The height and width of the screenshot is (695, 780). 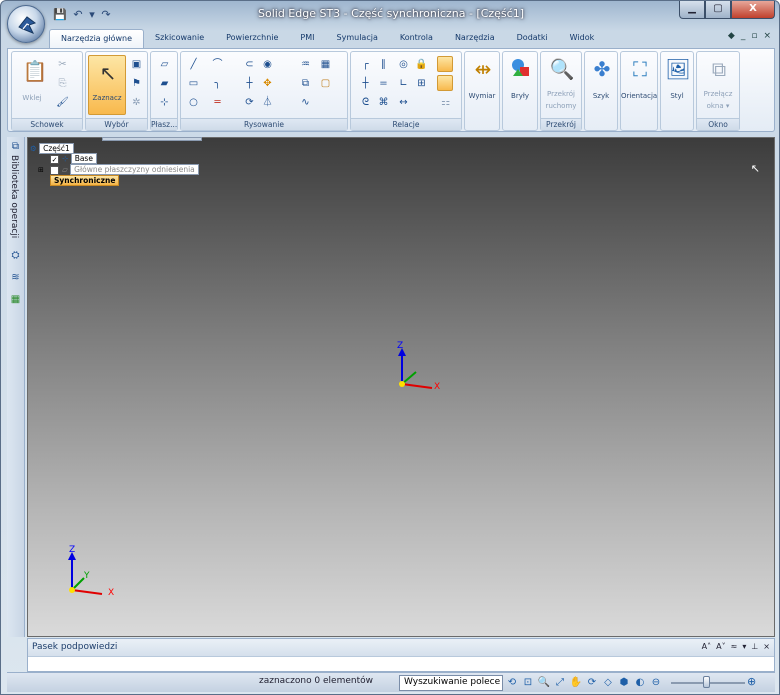 What do you see at coordinates (54, 159) in the screenshot?
I see `tree-checkbox-base: ✓` at bounding box center [54, 159].